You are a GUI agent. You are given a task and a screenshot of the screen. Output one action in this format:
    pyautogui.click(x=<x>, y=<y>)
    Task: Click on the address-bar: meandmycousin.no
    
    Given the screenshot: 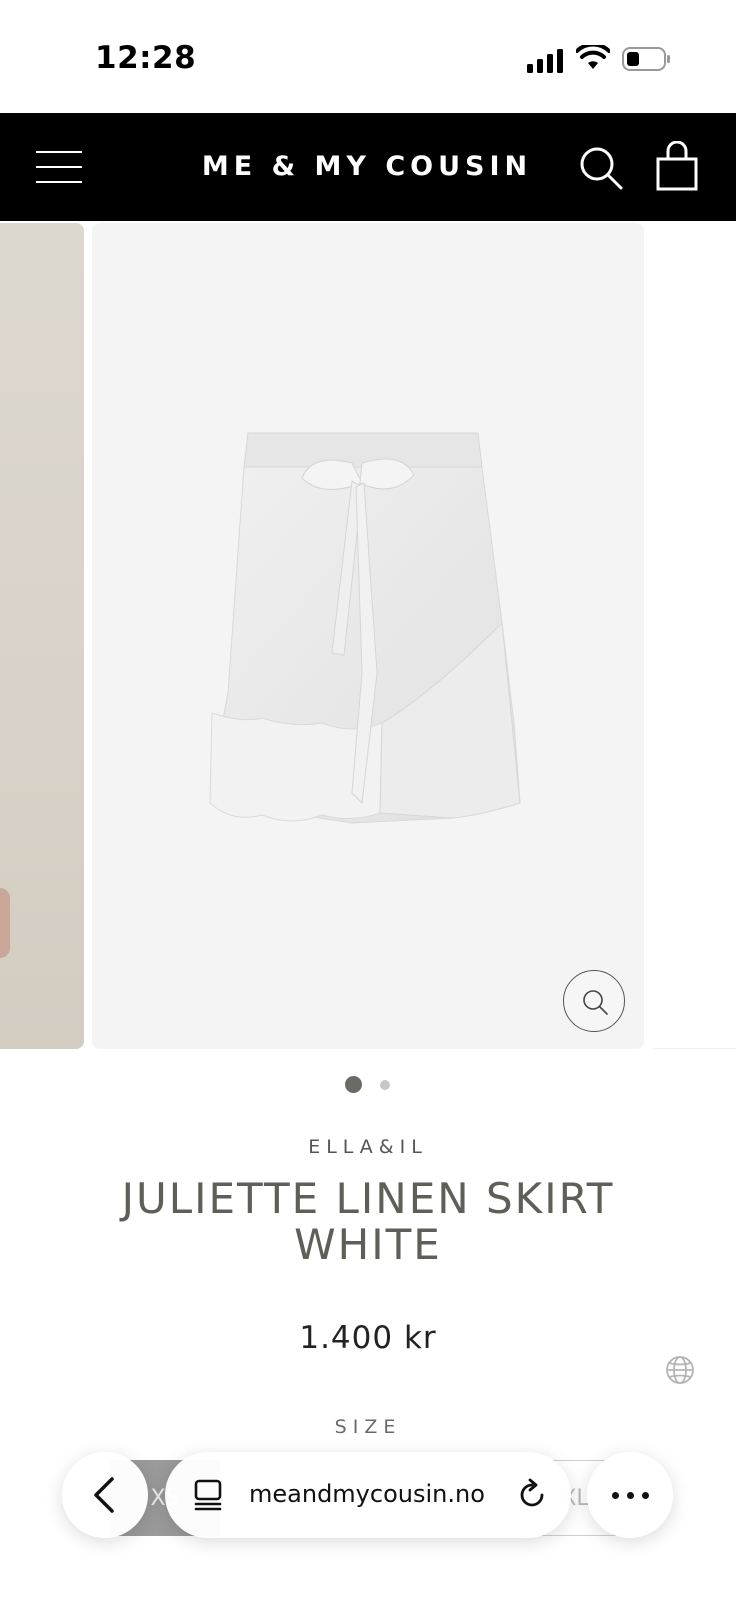 What is the action you would take?
    pyautogui.click(x=368, y=1495)
    